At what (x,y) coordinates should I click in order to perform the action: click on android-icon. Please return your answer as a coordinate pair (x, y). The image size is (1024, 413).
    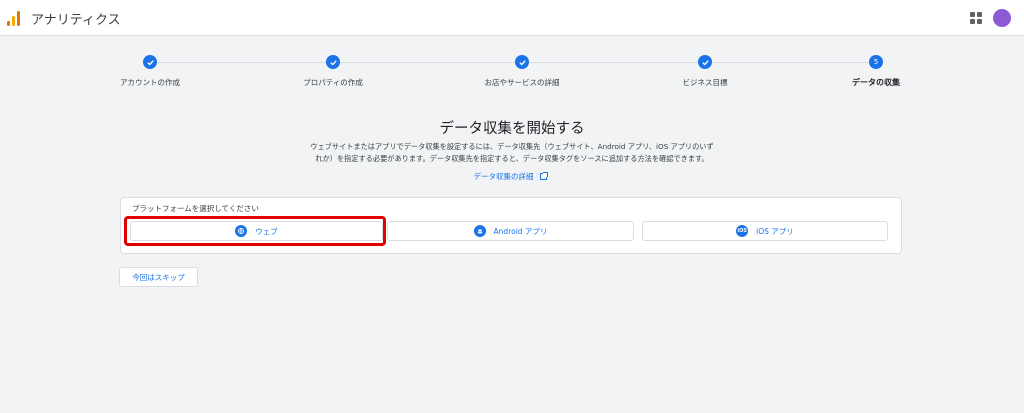
    Looking at the image, I should click on (479, 231).